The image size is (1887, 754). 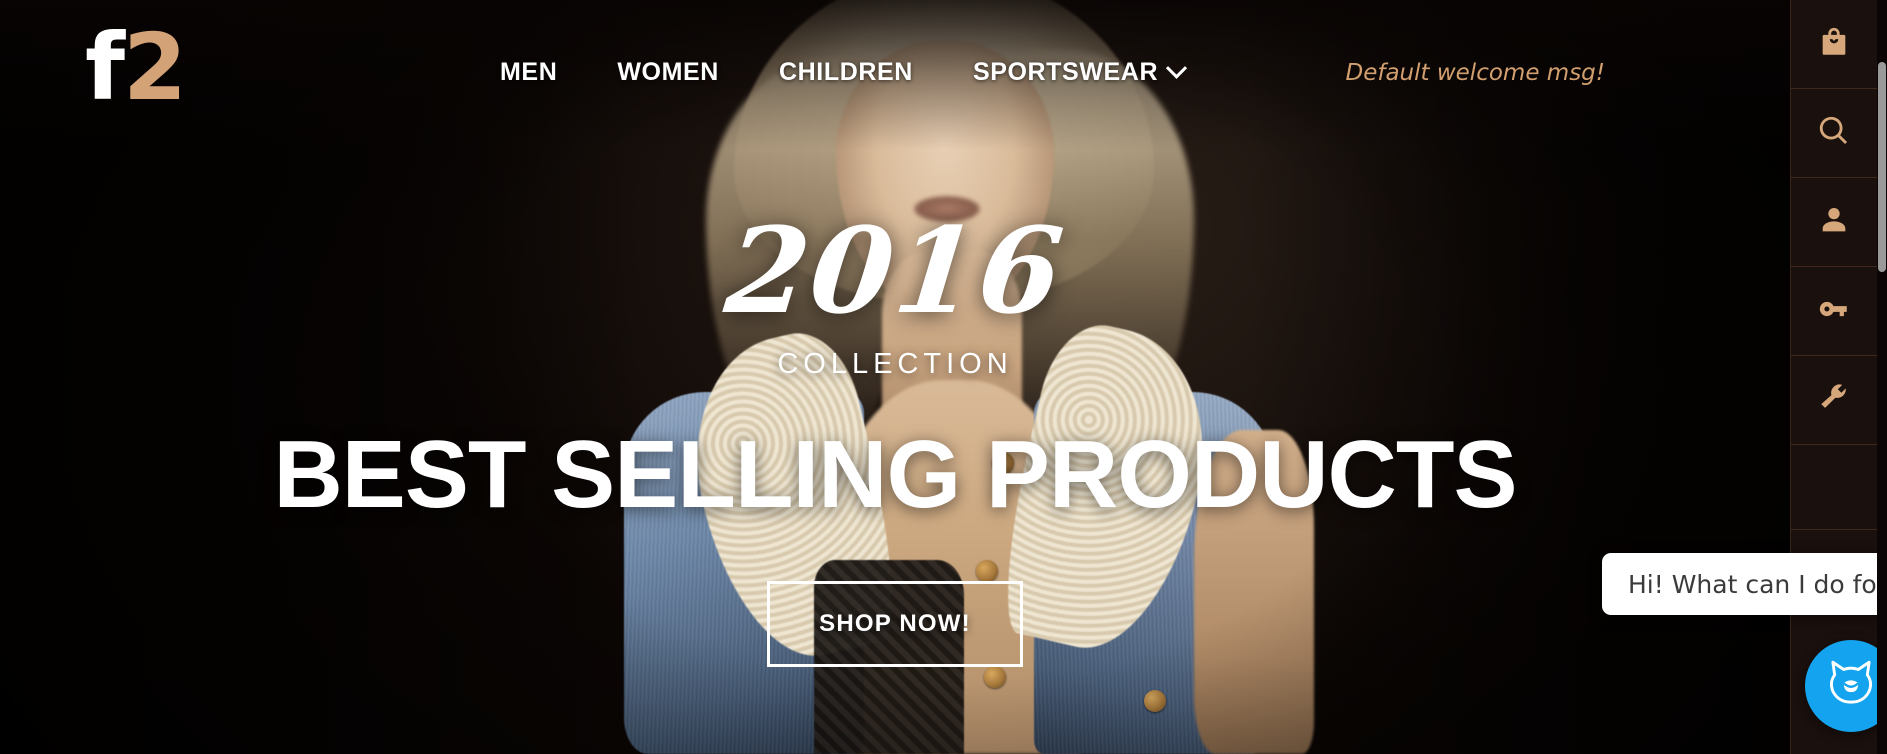 What do you see at coordinates (895, 474) in the screenshot?
I see `hero-headline: BEST SELLING PRODUCTS` at bounding box center [895, 474].